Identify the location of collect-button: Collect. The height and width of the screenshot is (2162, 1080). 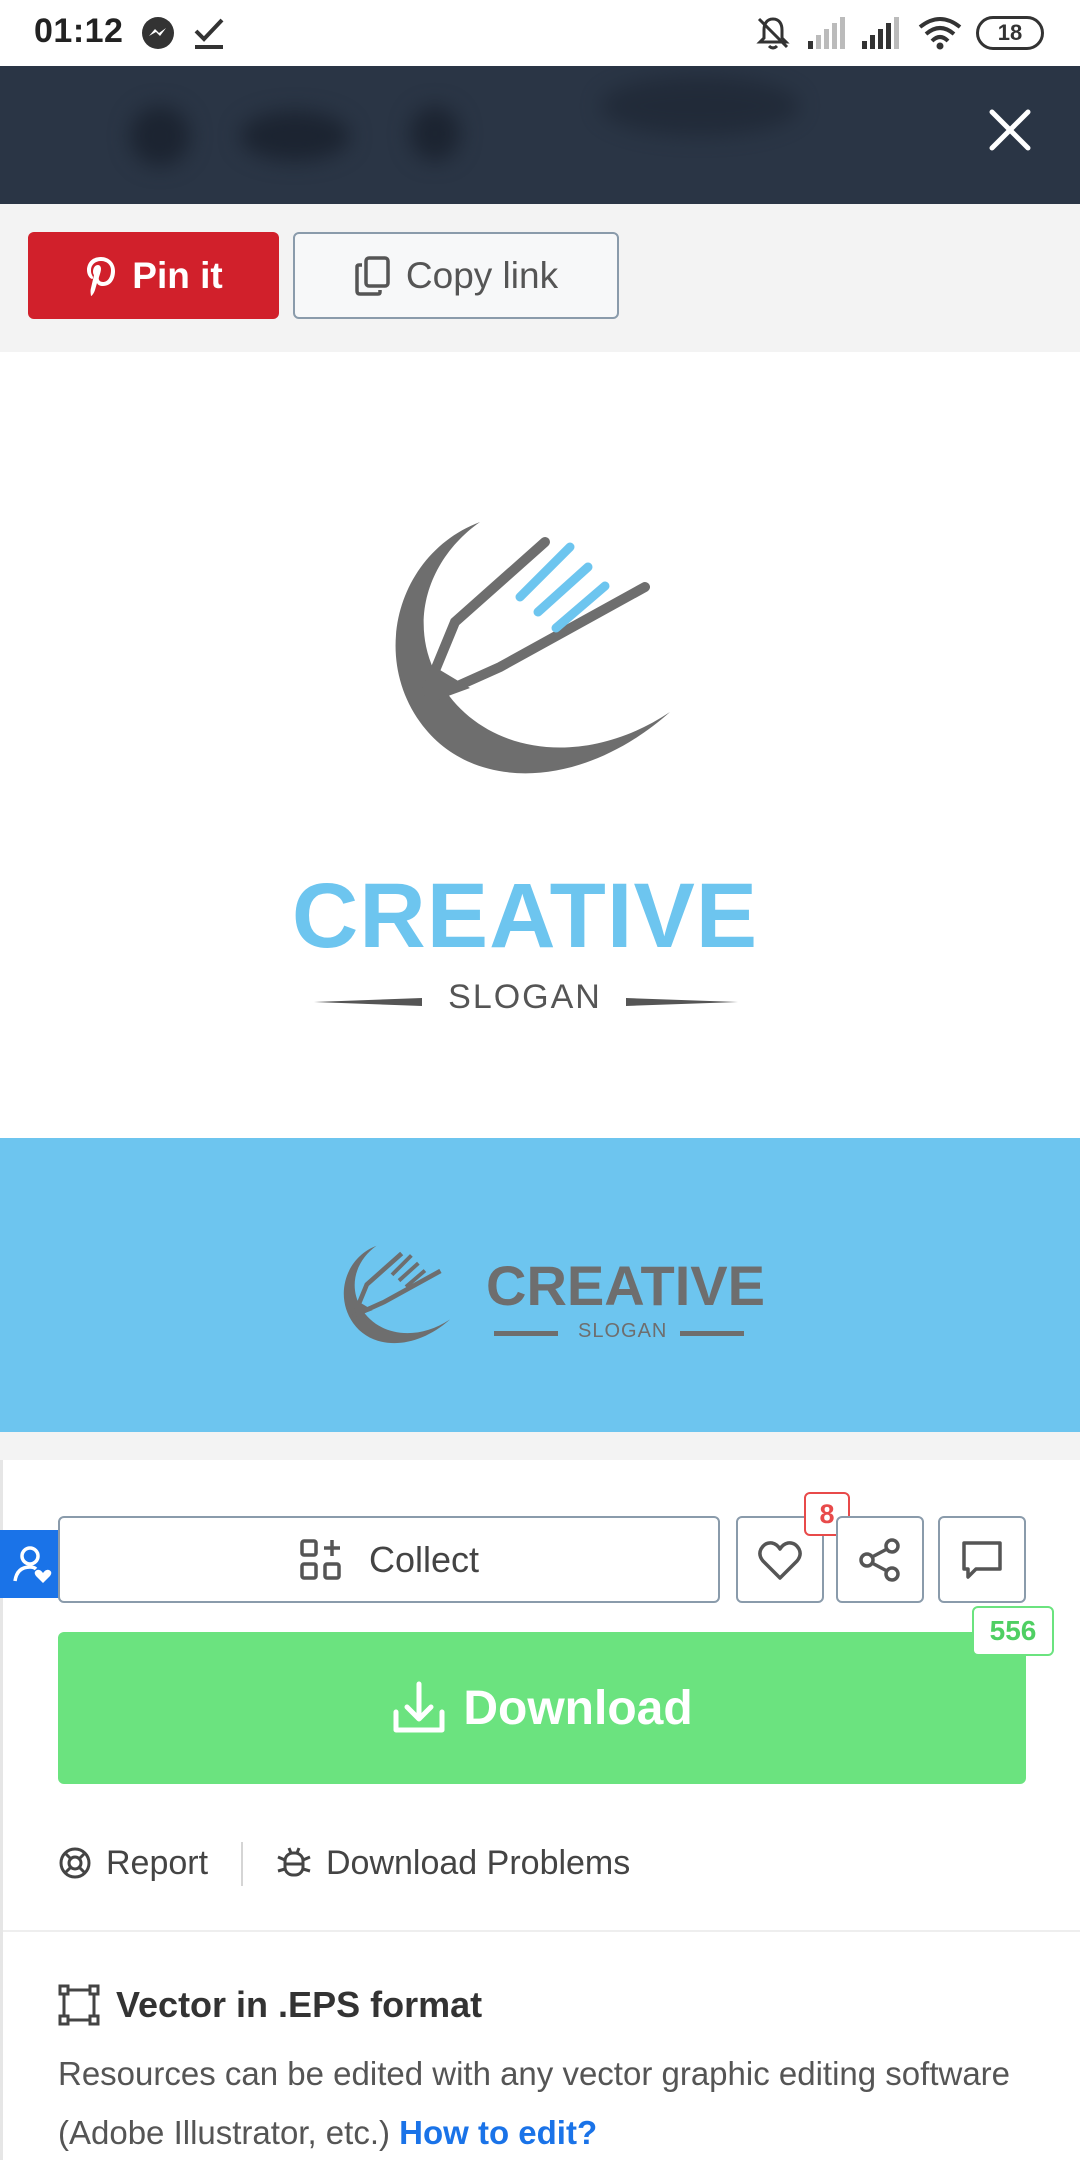
(389, 1559).